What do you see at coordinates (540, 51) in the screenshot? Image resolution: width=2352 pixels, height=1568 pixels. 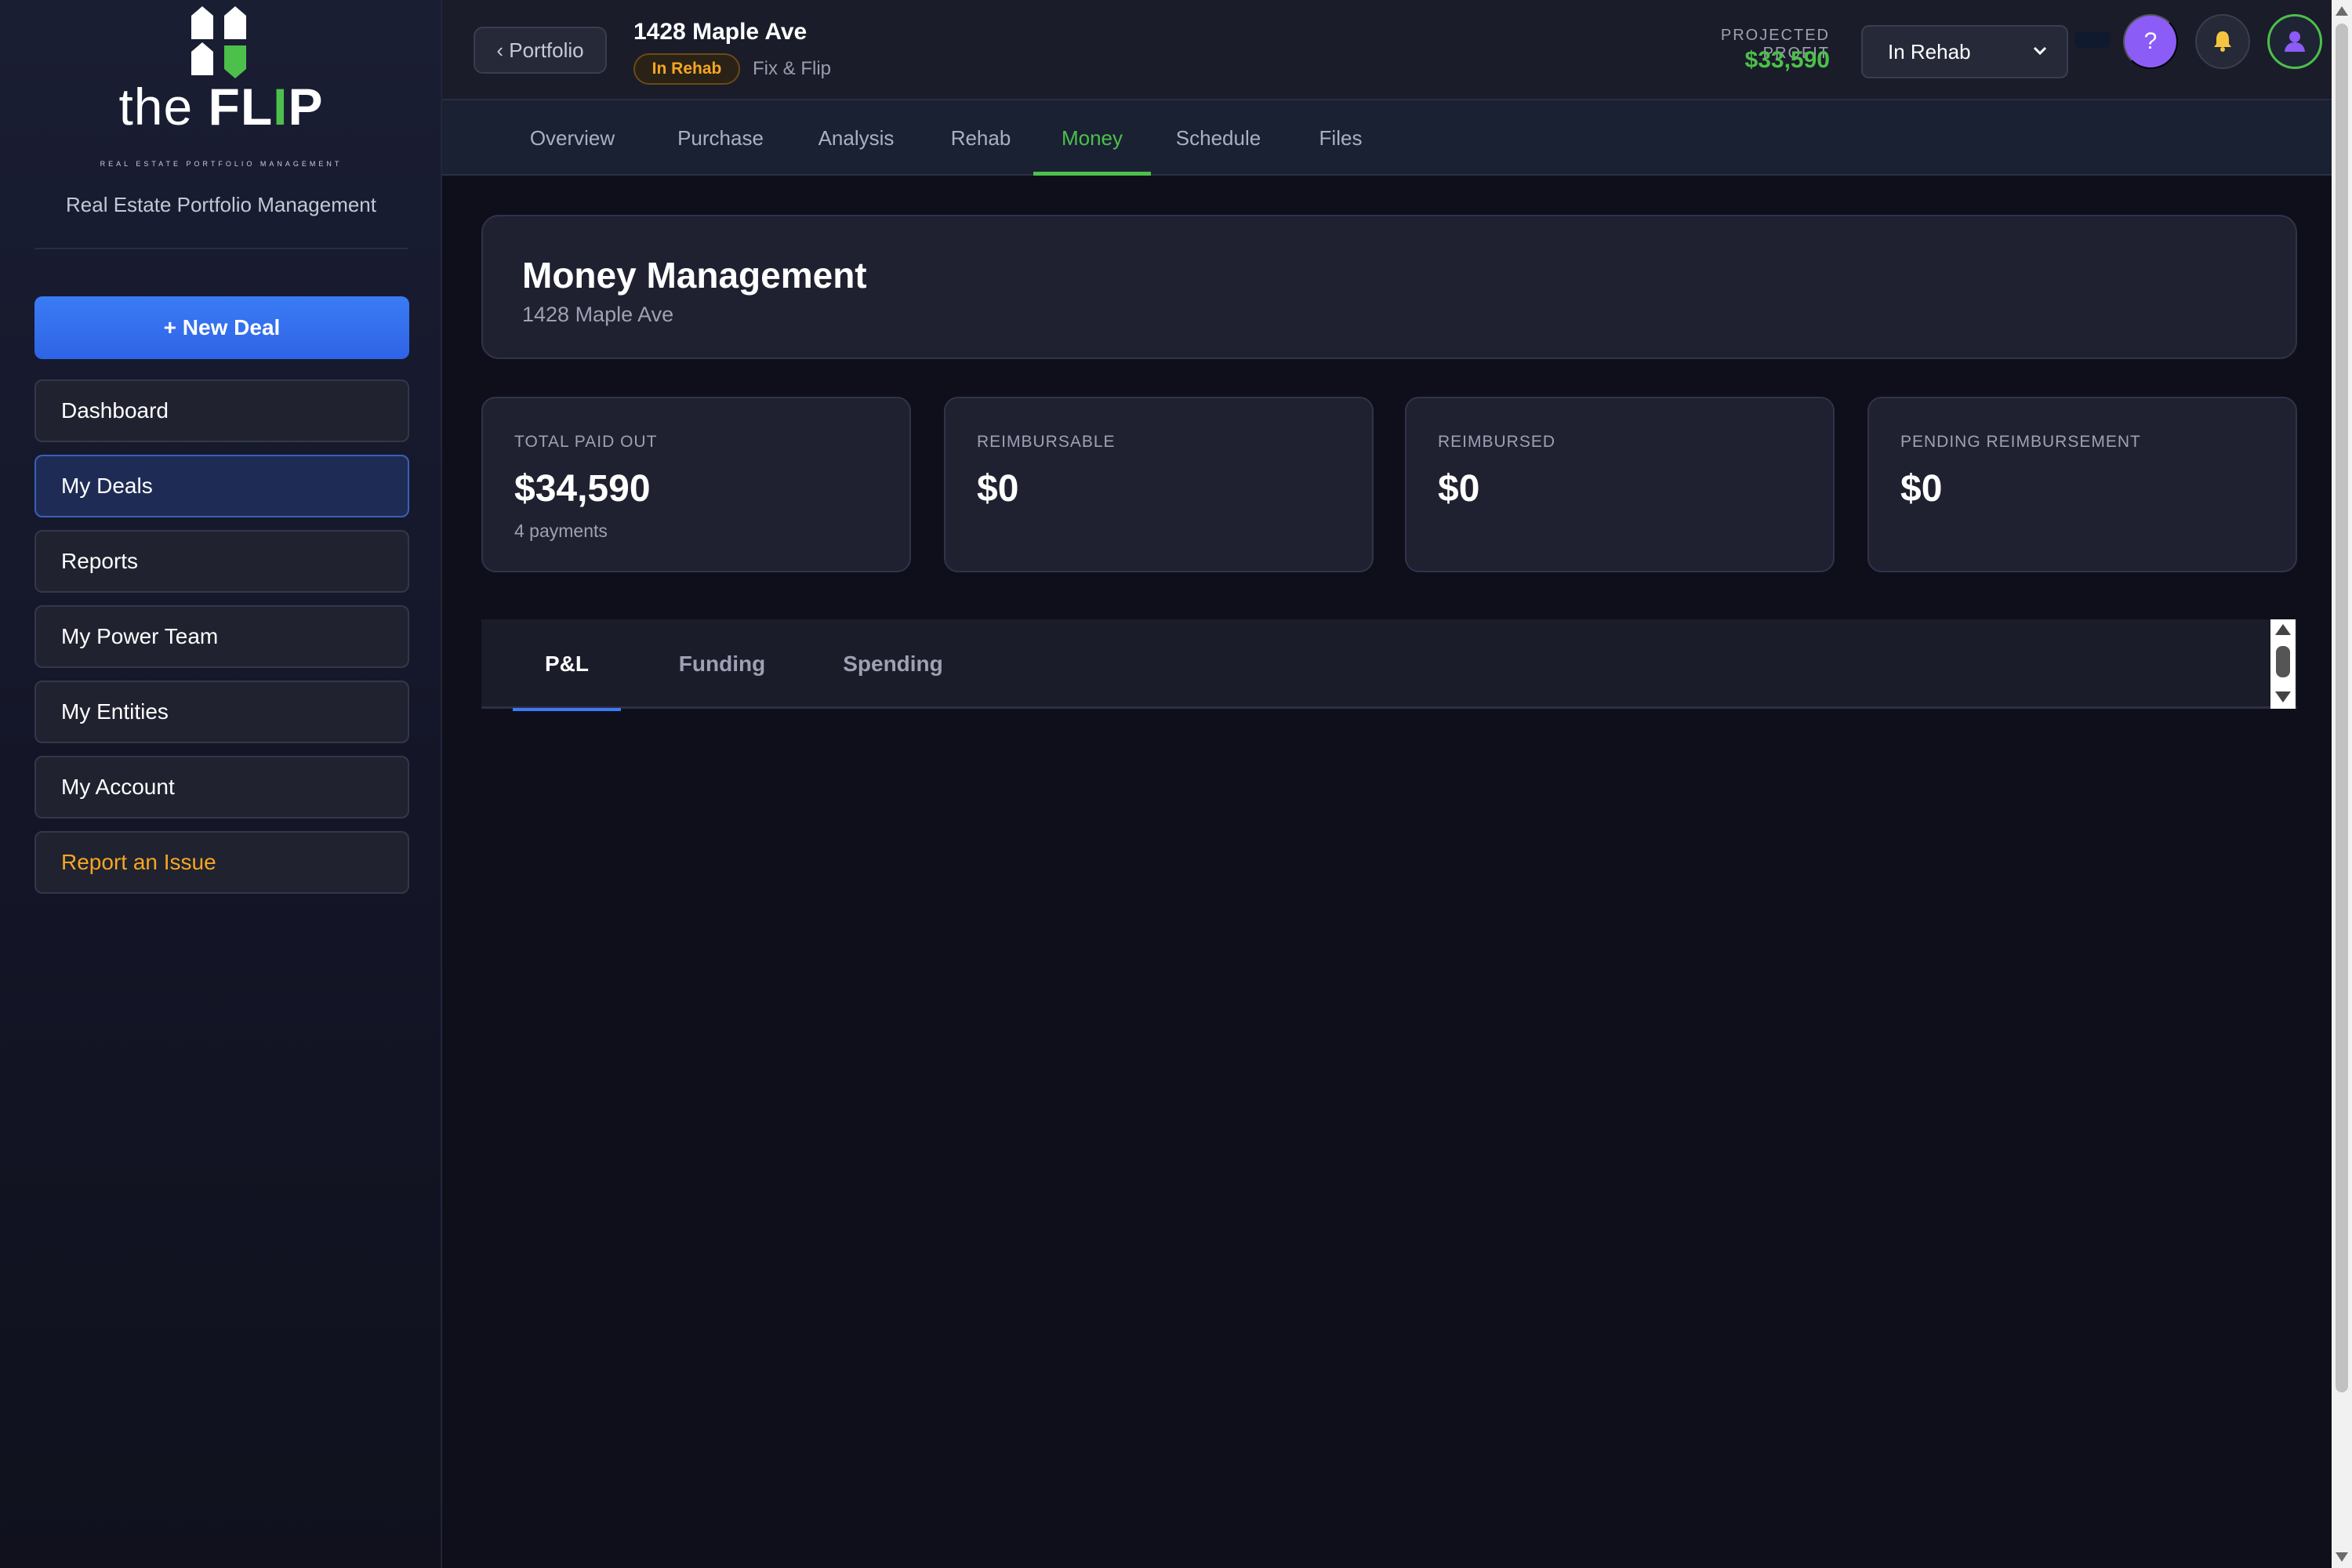 I see `back-to-portfolio-button: ‹ Portfolio` at bounding box center [540, 51].